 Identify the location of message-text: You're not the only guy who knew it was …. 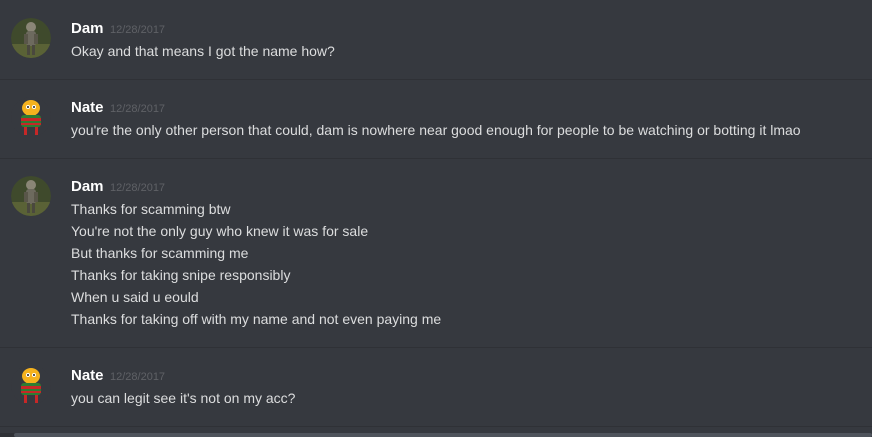
(220, 231).